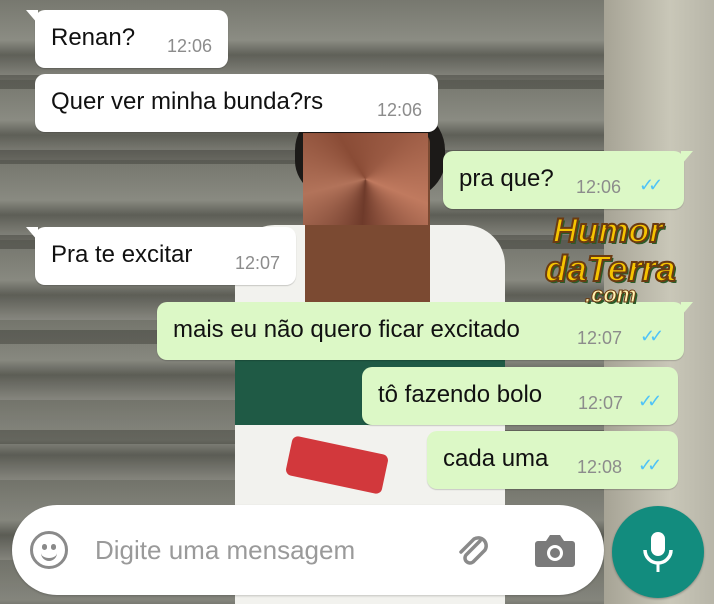 The width and height of the screenshot is (714, 604). What do you see at coordinates (225, 550) in the screenshot?
I see `message-input: Digite uma mensagem` at bounding box center [225, 550].